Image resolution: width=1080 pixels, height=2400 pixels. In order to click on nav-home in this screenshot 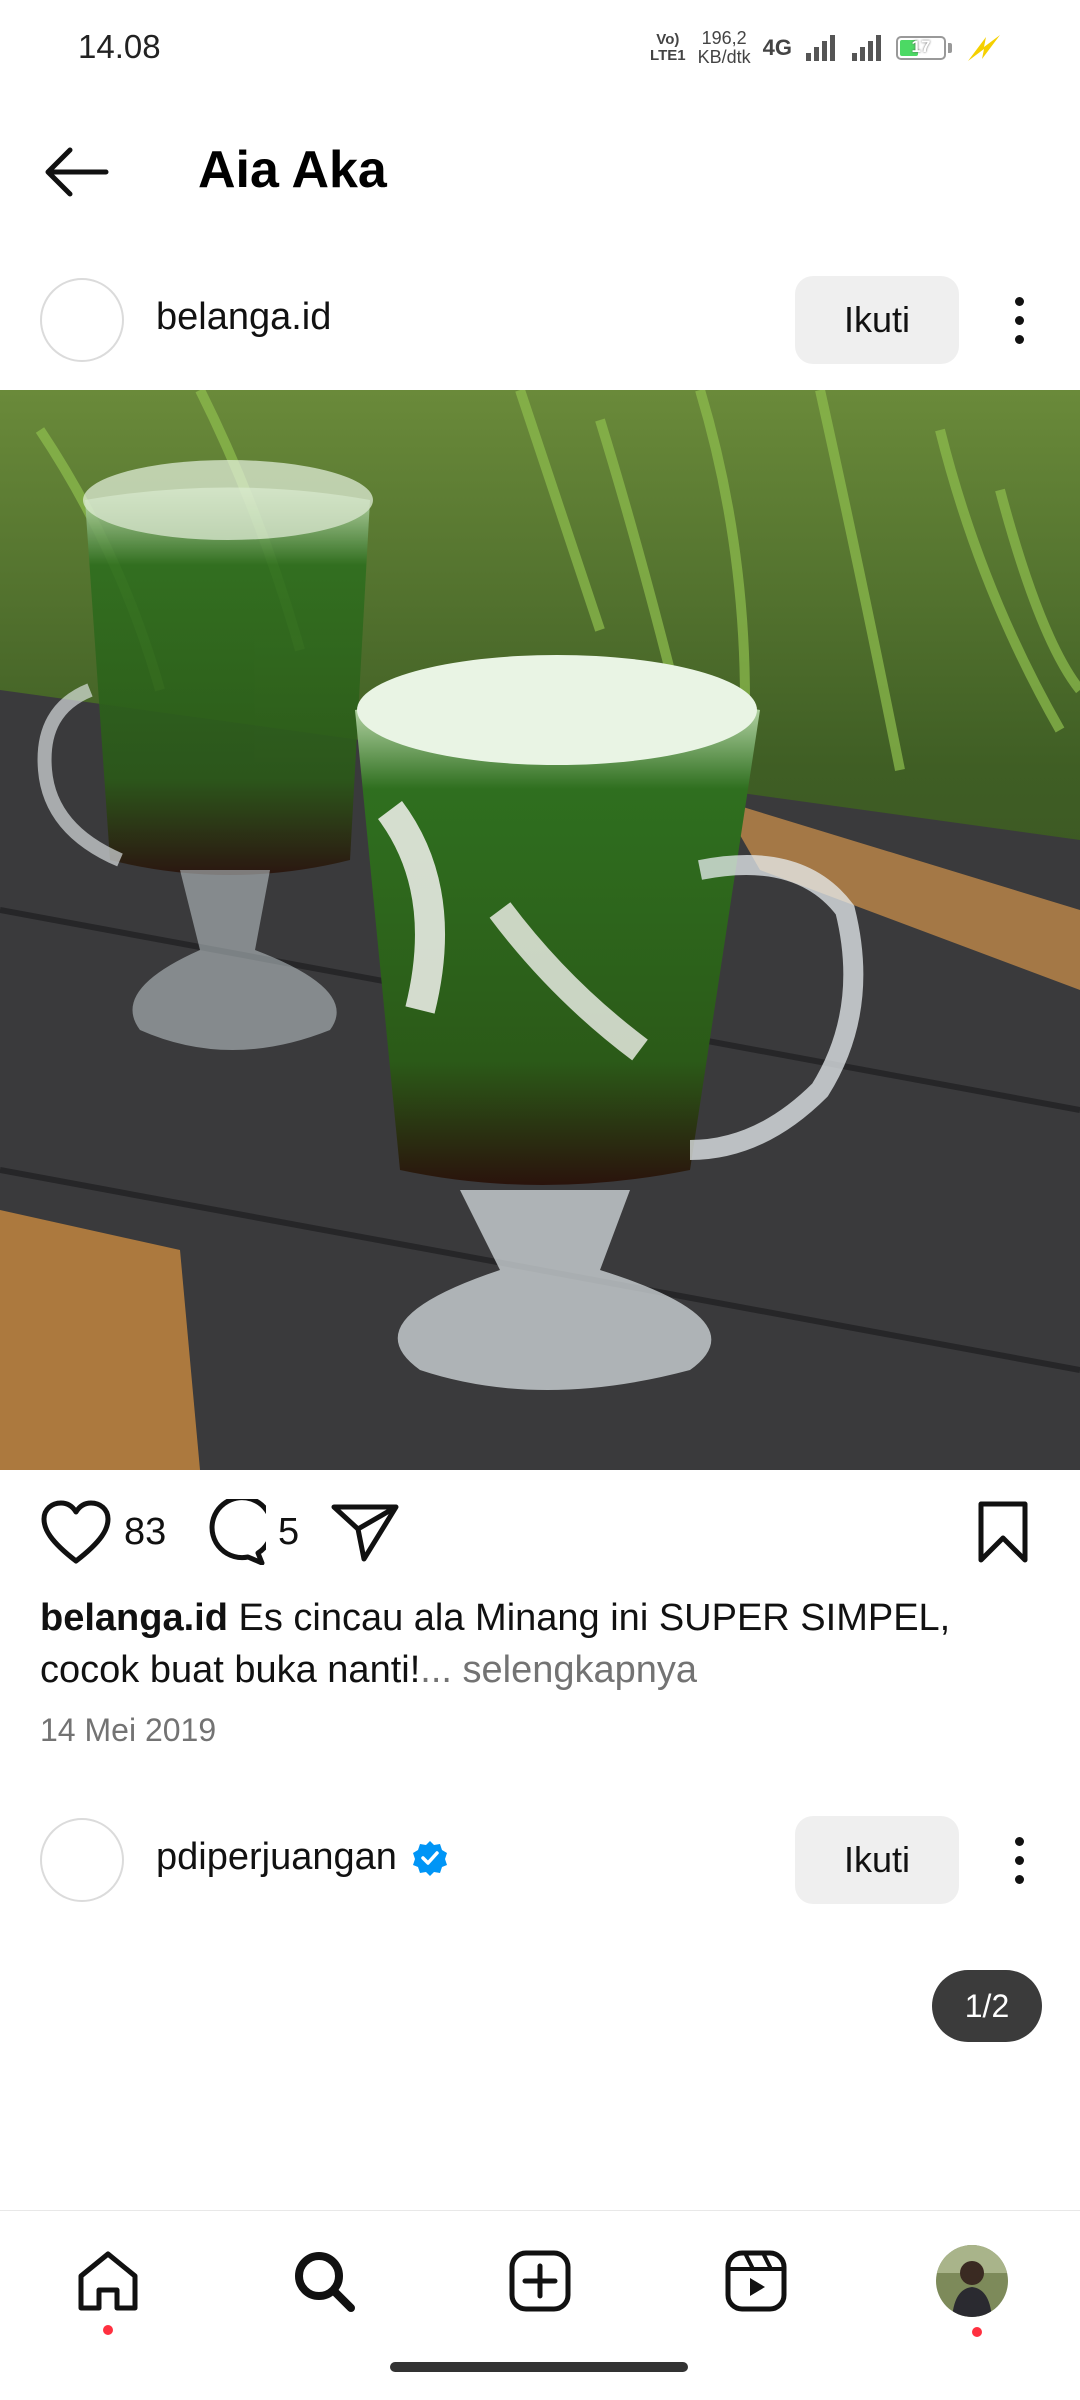, I will do `click(108, 2288)`.